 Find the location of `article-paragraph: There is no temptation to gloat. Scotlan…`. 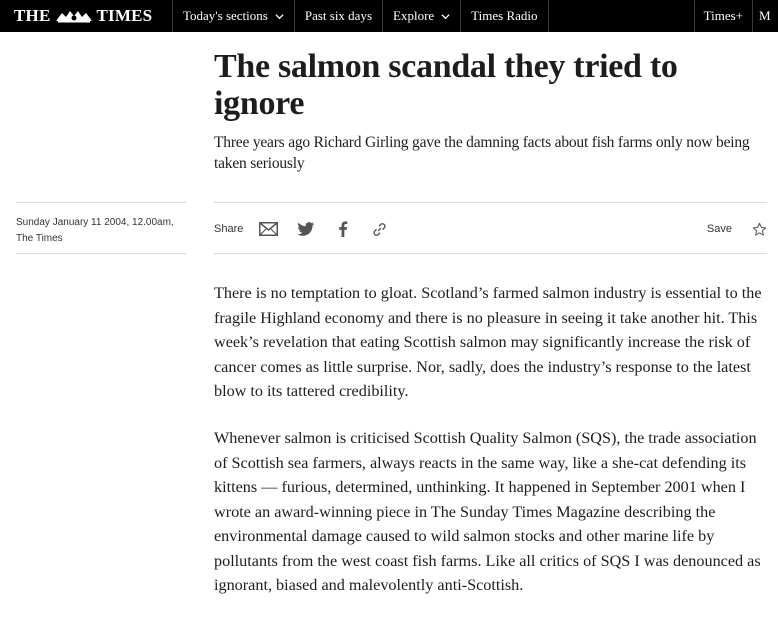

article-paragraph: There is no temptation to gloat. Scotlan… is located at coordinates (488, 342).